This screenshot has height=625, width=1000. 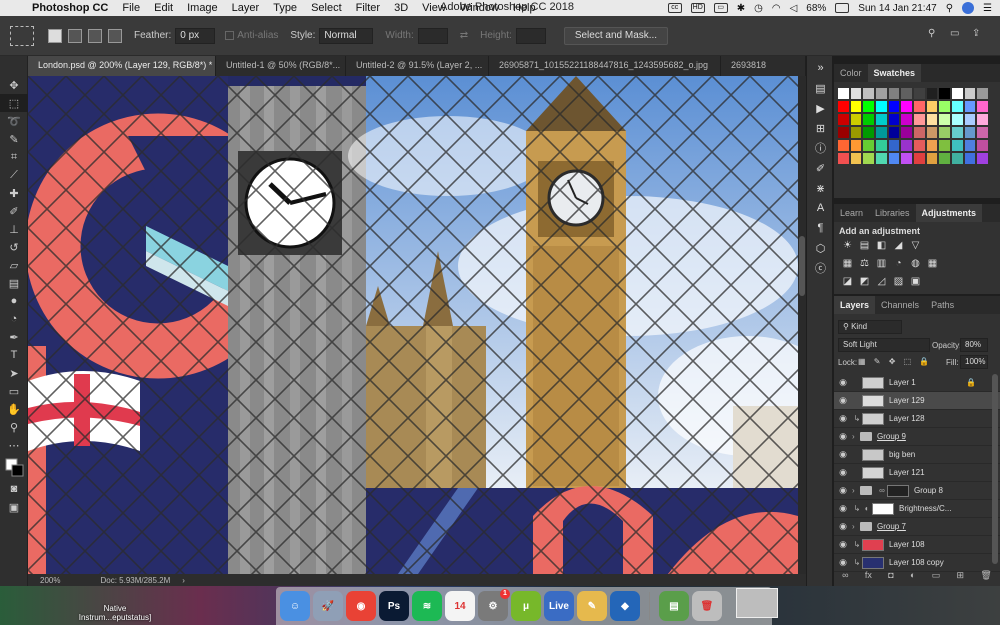 What do you see at coordinates (868, 575) in the screenshot?
I see `fx-icon: fx` at bounding box center [868, 575].